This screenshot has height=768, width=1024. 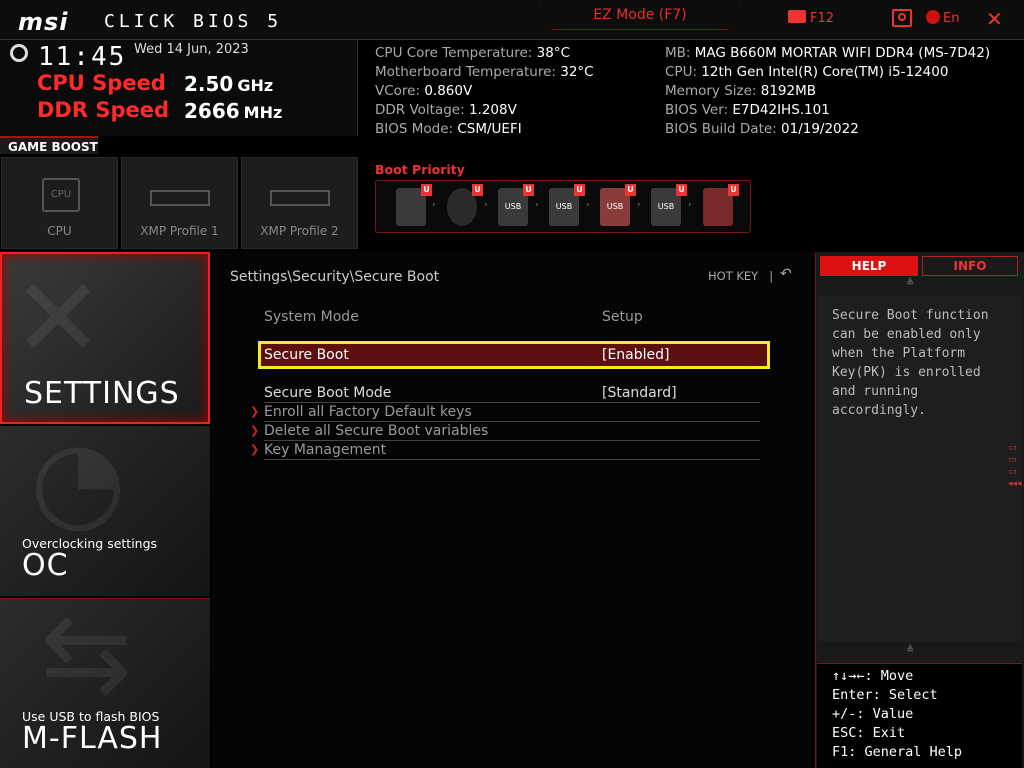 I want to click on nav-settings: ✕ SETTINGS, so click(x=105, y=338).